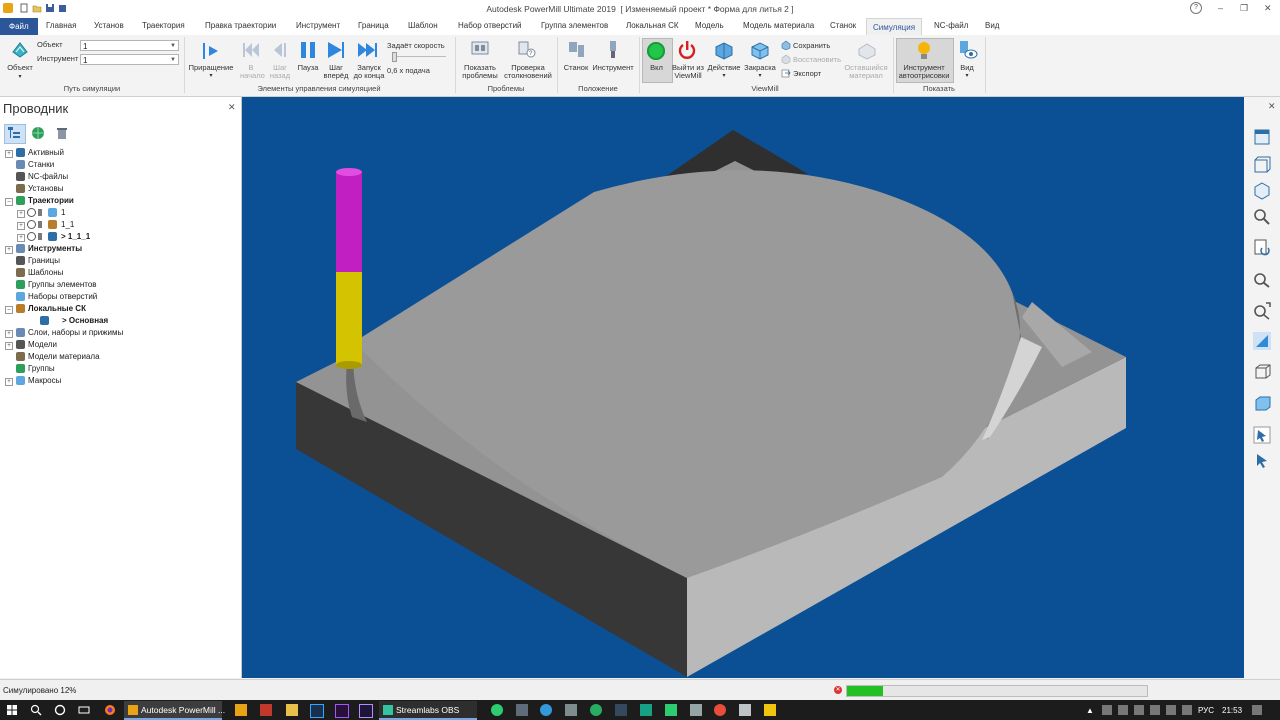 This screenshot has width=1280, height=720. Describe the element at coordinates (1206, 710) in the screenshot. I see `input-language: РУС` at that location.